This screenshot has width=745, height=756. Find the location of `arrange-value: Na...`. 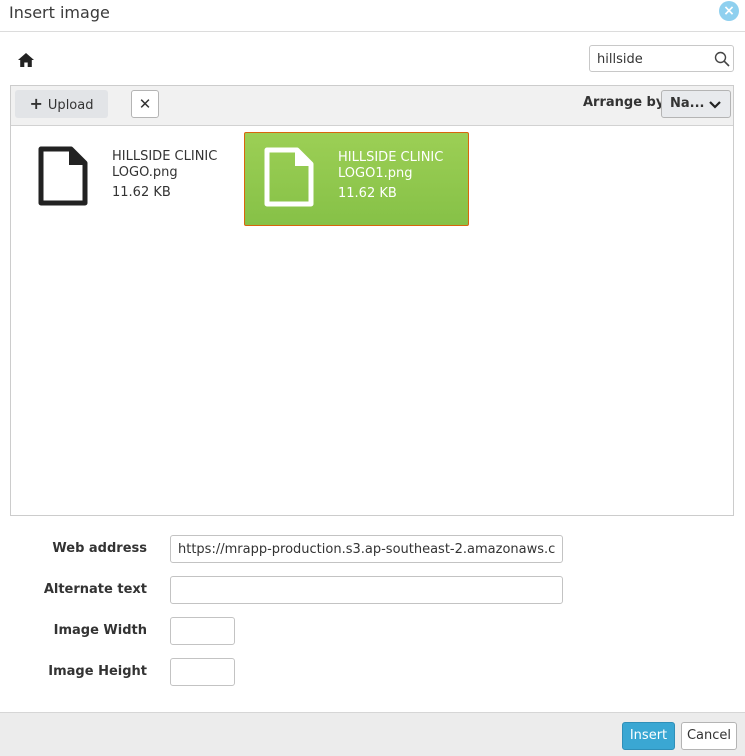

arrange-value: Na... is located at coordinates (687, 103).